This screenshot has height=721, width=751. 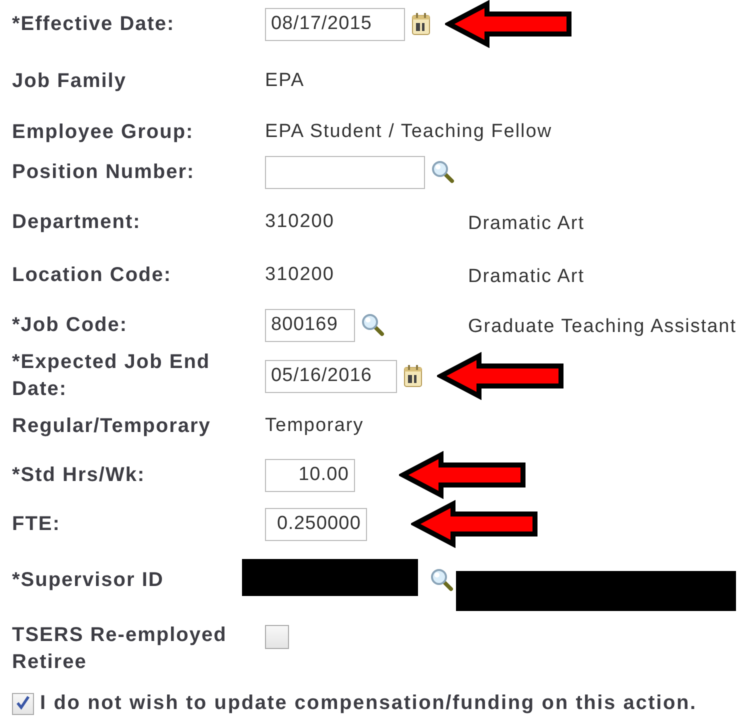 What do you see at coordinates (112, 426) in the screenshot?
I see `field-label: Regular/Temporary` at bounding box center [112, 426].